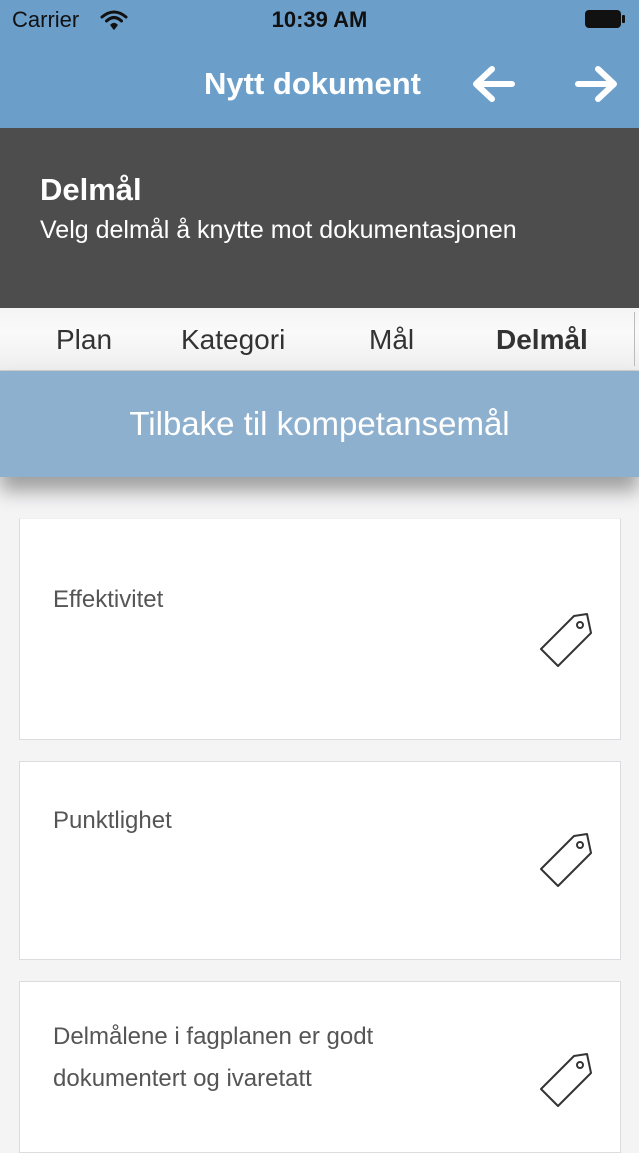 This screenshot has height=1153, width=639. I want to click on navigation-bar: Nytt dokument, so click(319, 84).